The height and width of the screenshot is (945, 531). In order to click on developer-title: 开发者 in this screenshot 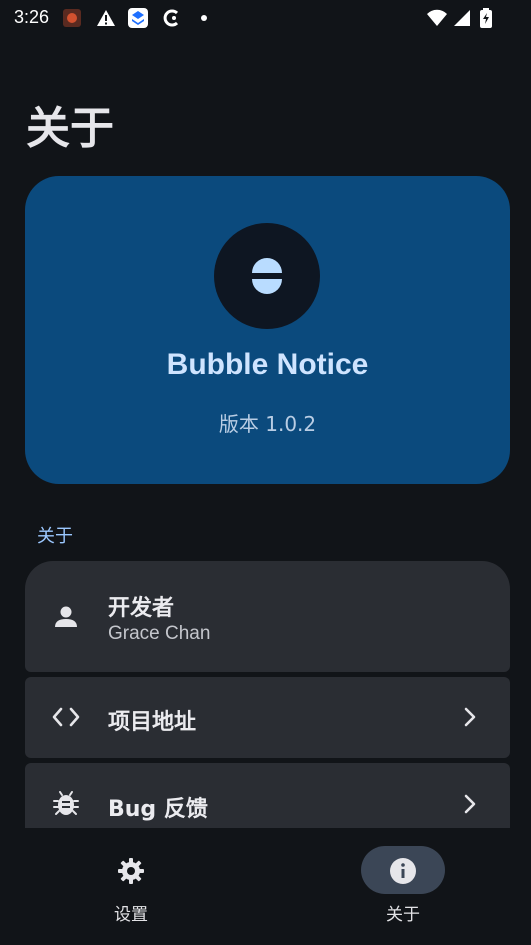, I will do `click(141, 608)`.